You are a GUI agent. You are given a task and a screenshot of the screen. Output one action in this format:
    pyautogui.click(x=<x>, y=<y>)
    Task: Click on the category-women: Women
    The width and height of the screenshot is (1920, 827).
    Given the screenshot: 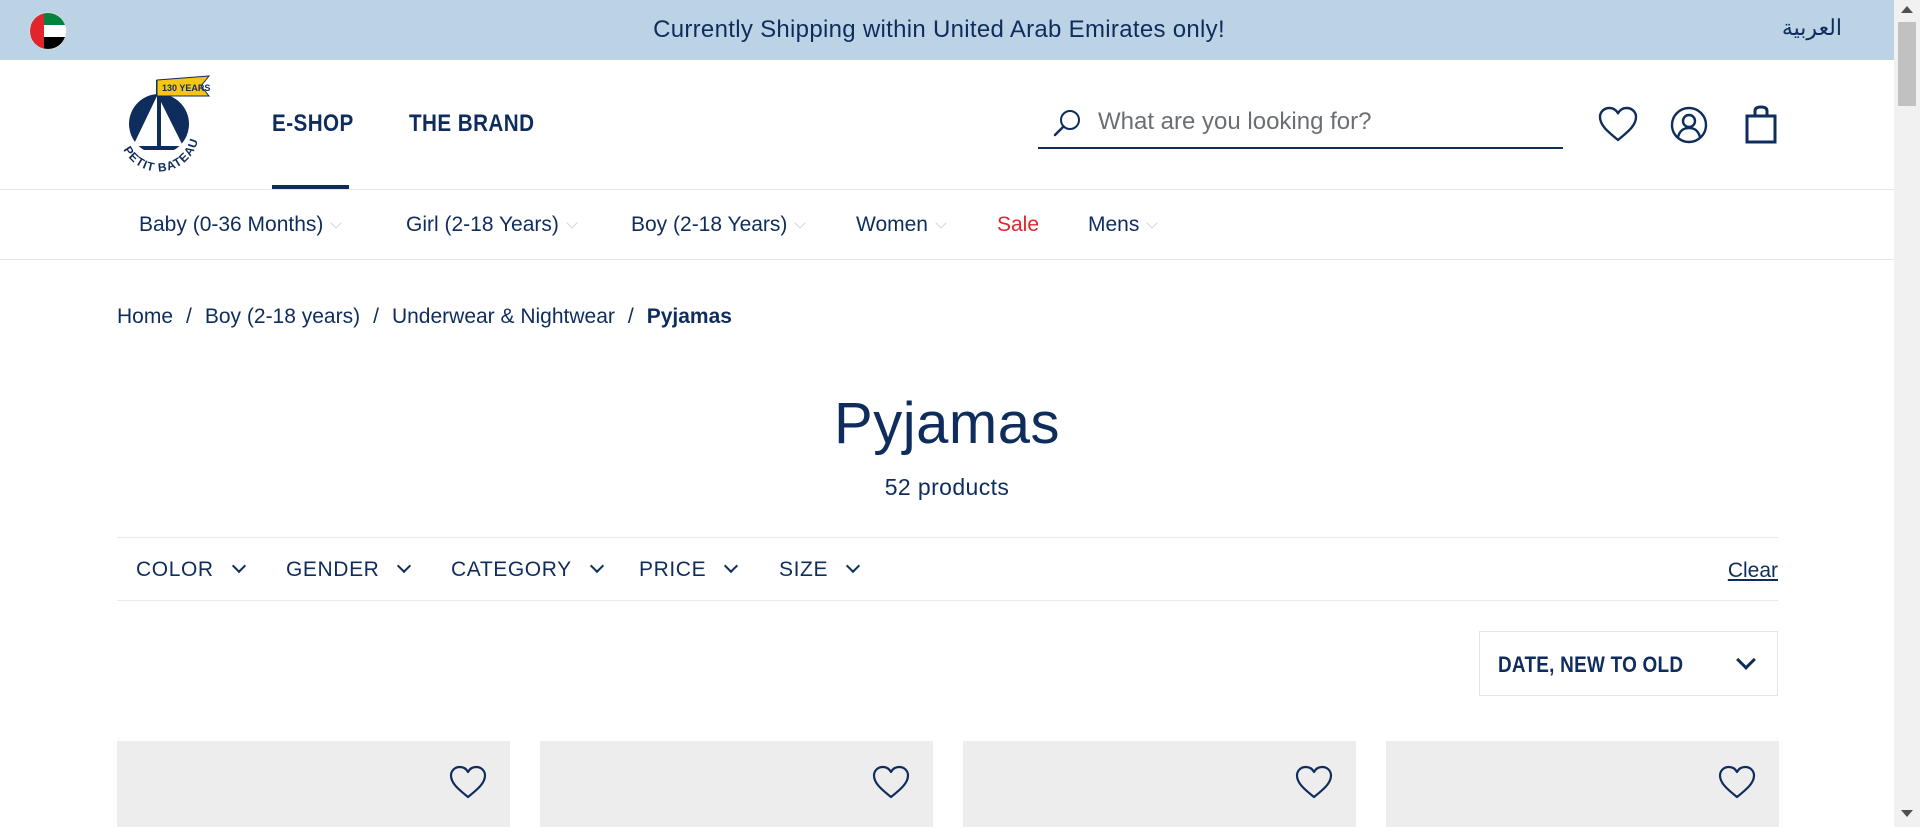 What is the action you would take?
    pyautogui.click(x=901, y=225)
    